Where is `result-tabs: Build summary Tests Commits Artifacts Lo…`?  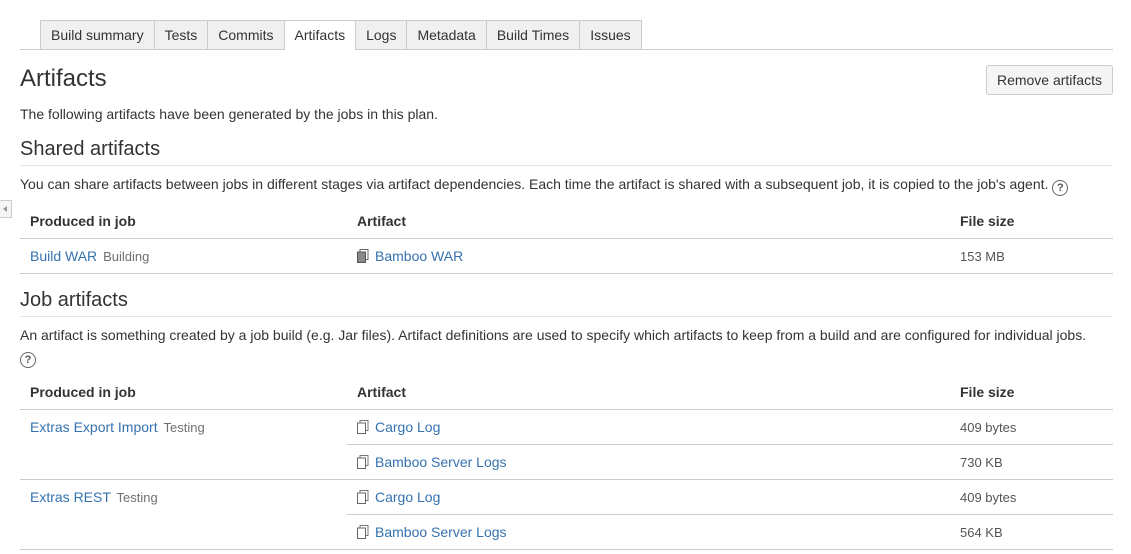 result-tabs: Build summary Tests Commits Artifacts Lo… is located at coordinates (566, 25).